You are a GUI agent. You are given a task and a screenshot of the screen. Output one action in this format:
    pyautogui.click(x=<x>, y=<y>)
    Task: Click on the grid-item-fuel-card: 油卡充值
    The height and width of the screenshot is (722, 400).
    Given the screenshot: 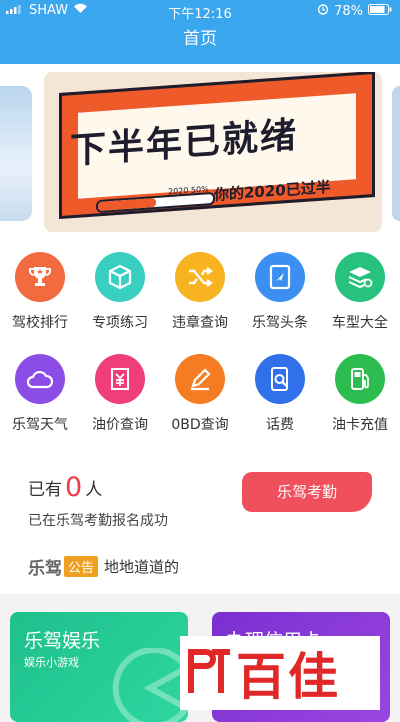 What is the action you would take?
    pyautogui.click(x=360, y=394)
    